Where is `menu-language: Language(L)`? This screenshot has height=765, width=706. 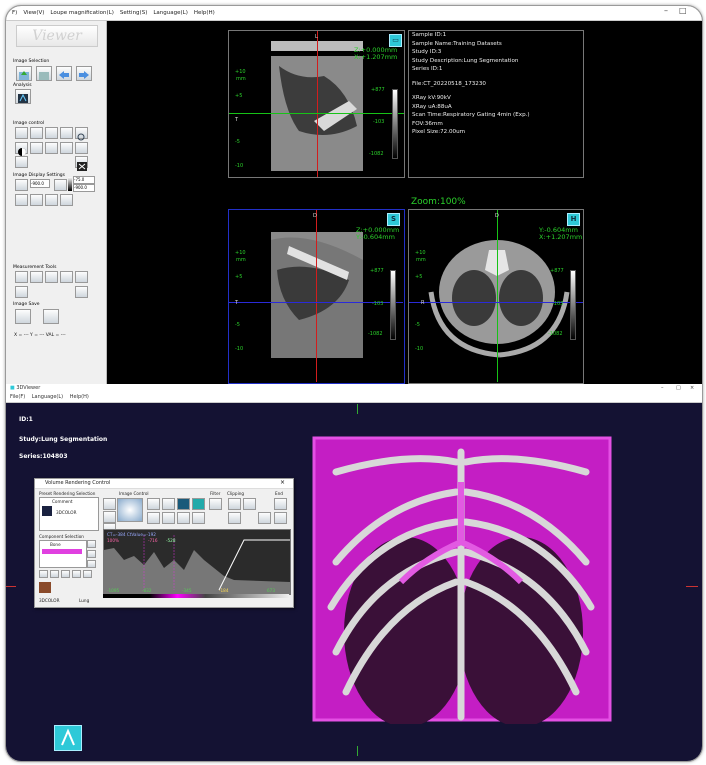
menu-language: Language(L) is located at coordinates (170, 13).